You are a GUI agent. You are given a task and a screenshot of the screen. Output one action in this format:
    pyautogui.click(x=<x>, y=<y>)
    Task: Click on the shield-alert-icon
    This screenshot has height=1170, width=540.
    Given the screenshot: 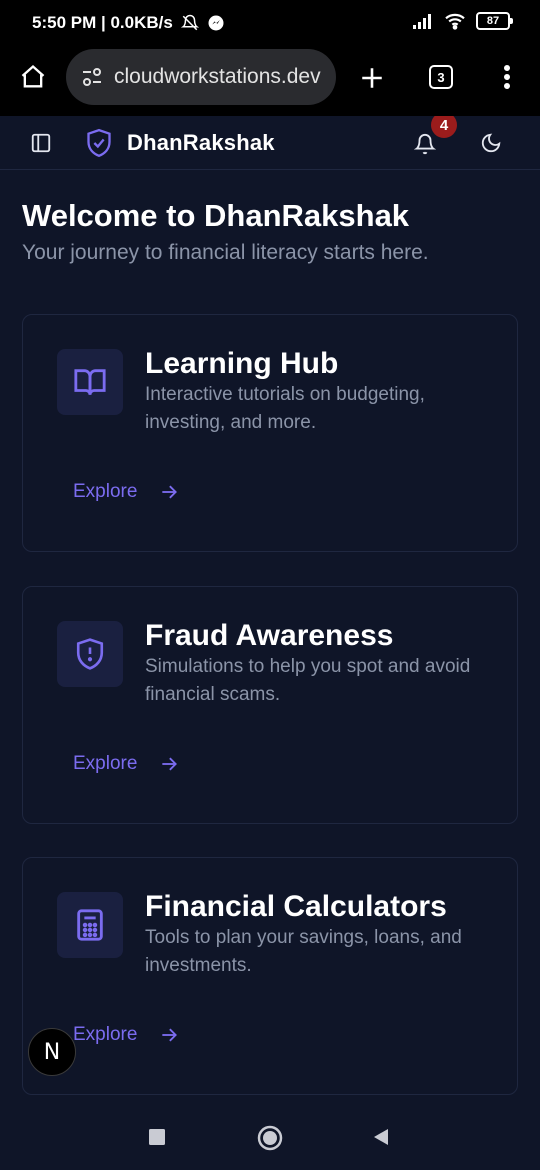 What is the action you would take?
    pyautogui.click(x=90, y=654)
    